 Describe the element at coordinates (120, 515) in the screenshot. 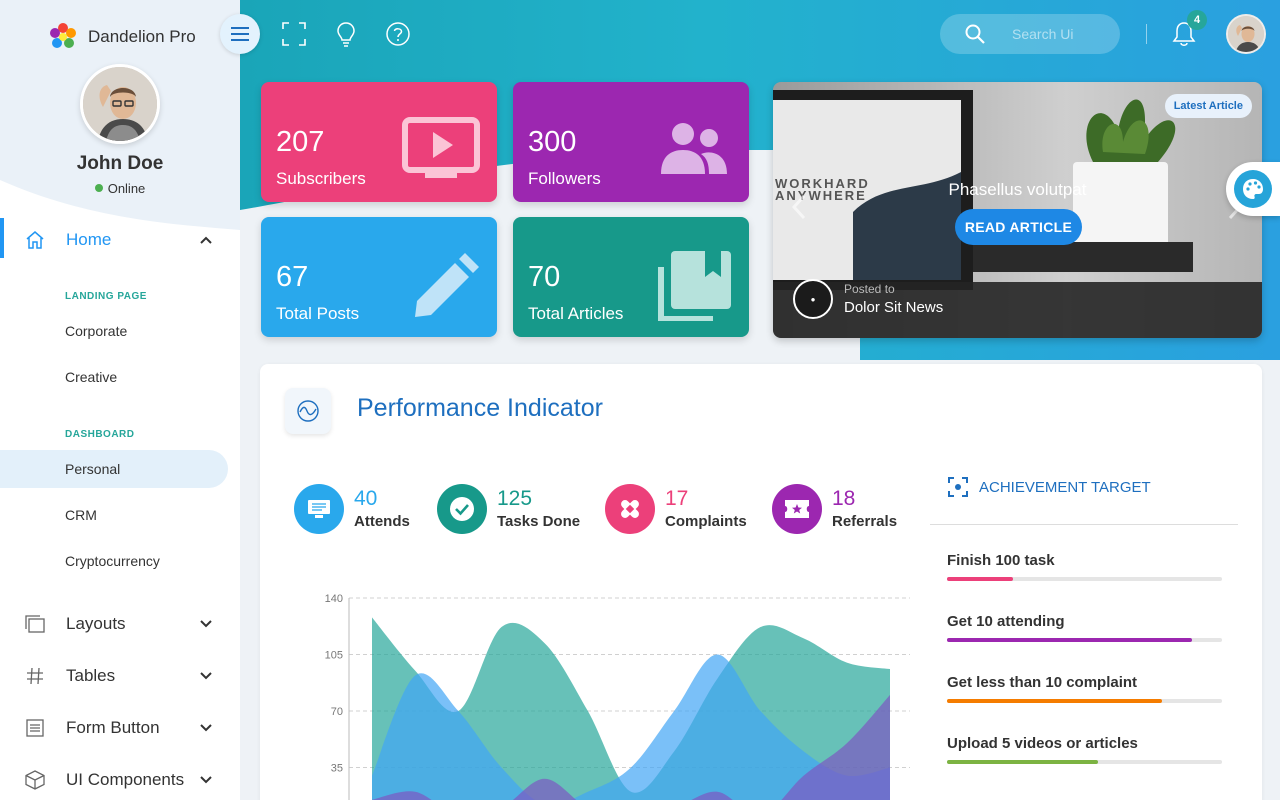

I see `sidebar-item-crm: CRM` at that location.